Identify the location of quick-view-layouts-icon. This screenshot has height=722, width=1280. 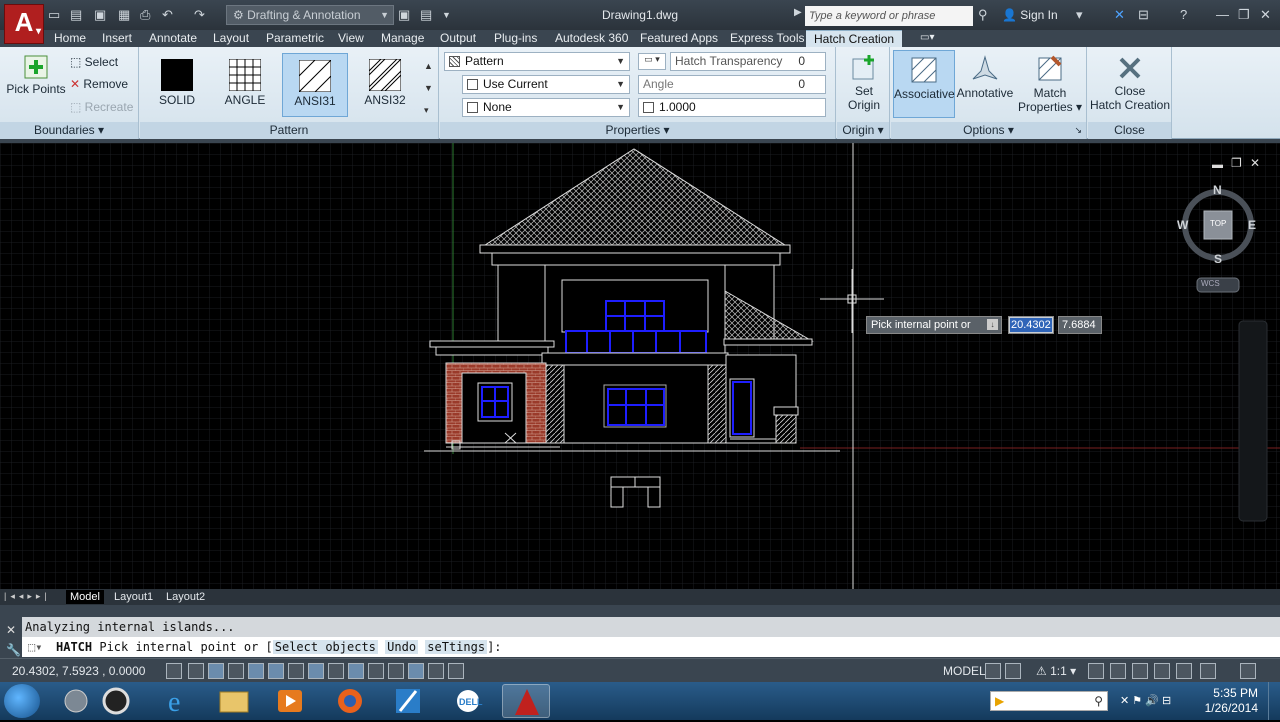
(993, 671).